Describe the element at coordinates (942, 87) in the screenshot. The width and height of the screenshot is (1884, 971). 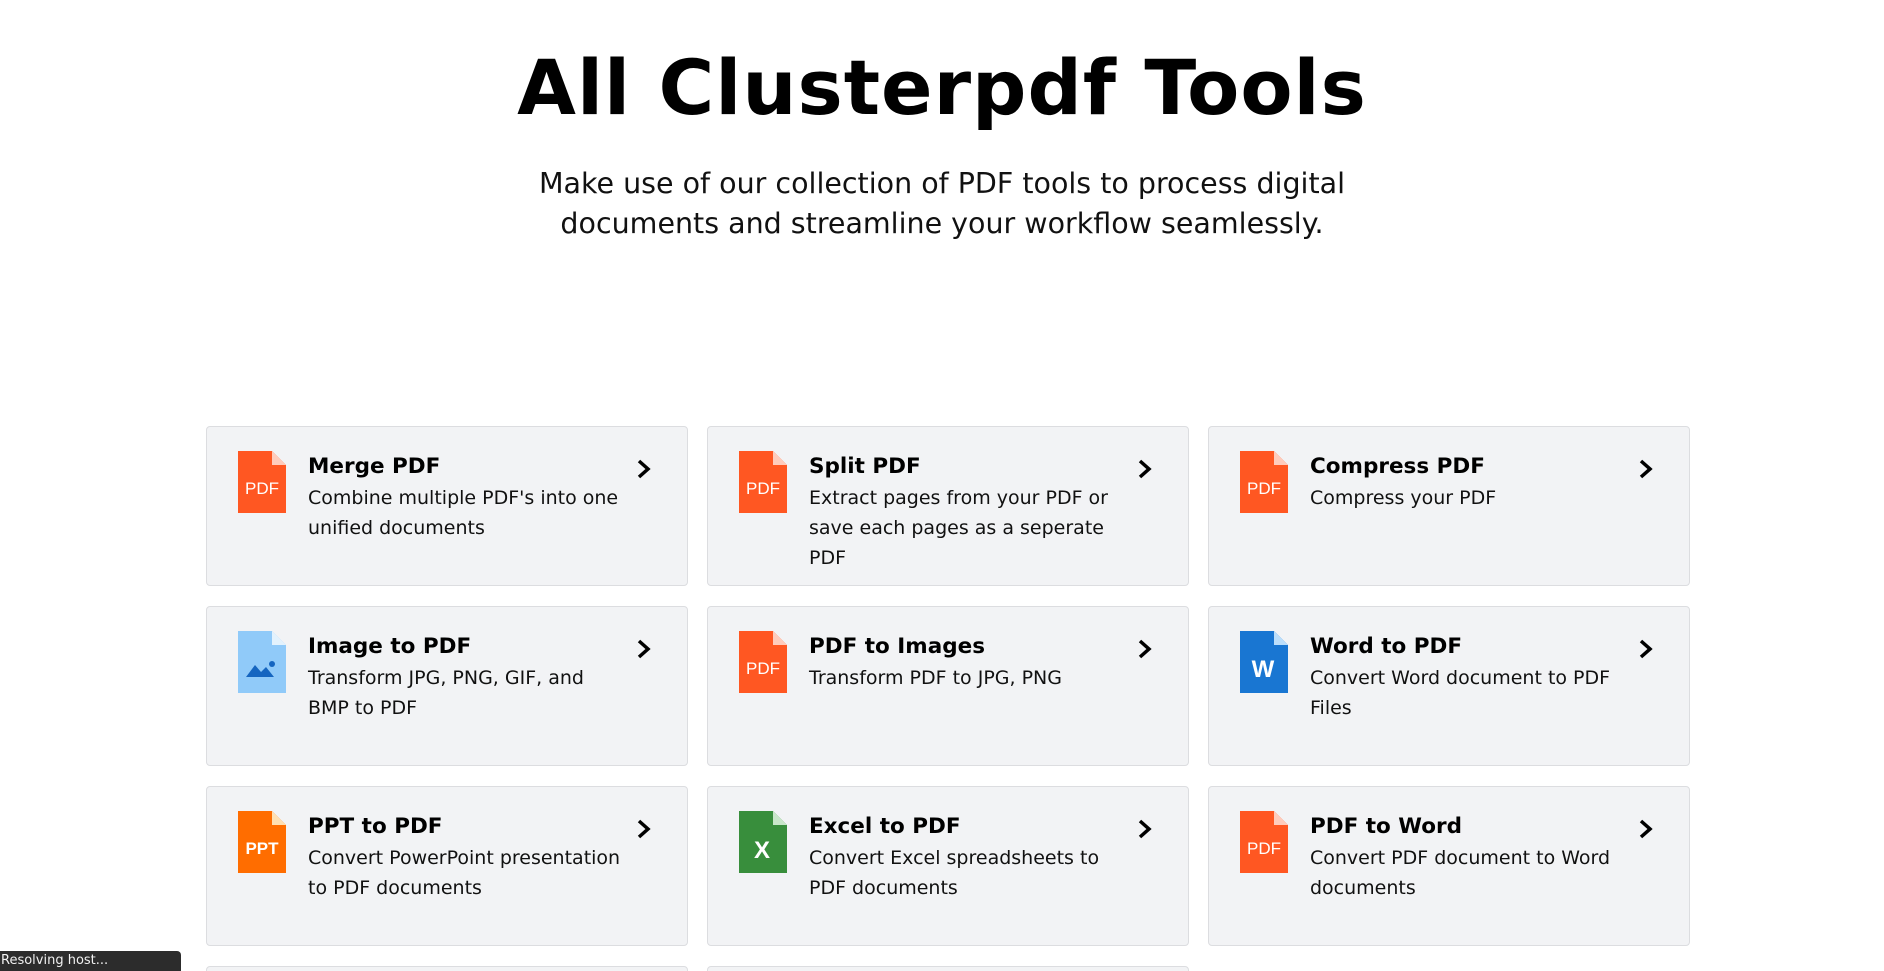
I see `page-title: All Clusterpdf Tools` at that location.